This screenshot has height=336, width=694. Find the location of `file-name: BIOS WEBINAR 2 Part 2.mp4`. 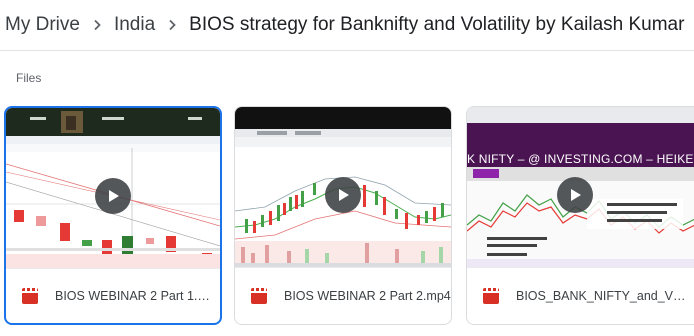

file-name: BIOS WEBINAR 2 Part 2.mp4 is located at coordinates (367, 296).